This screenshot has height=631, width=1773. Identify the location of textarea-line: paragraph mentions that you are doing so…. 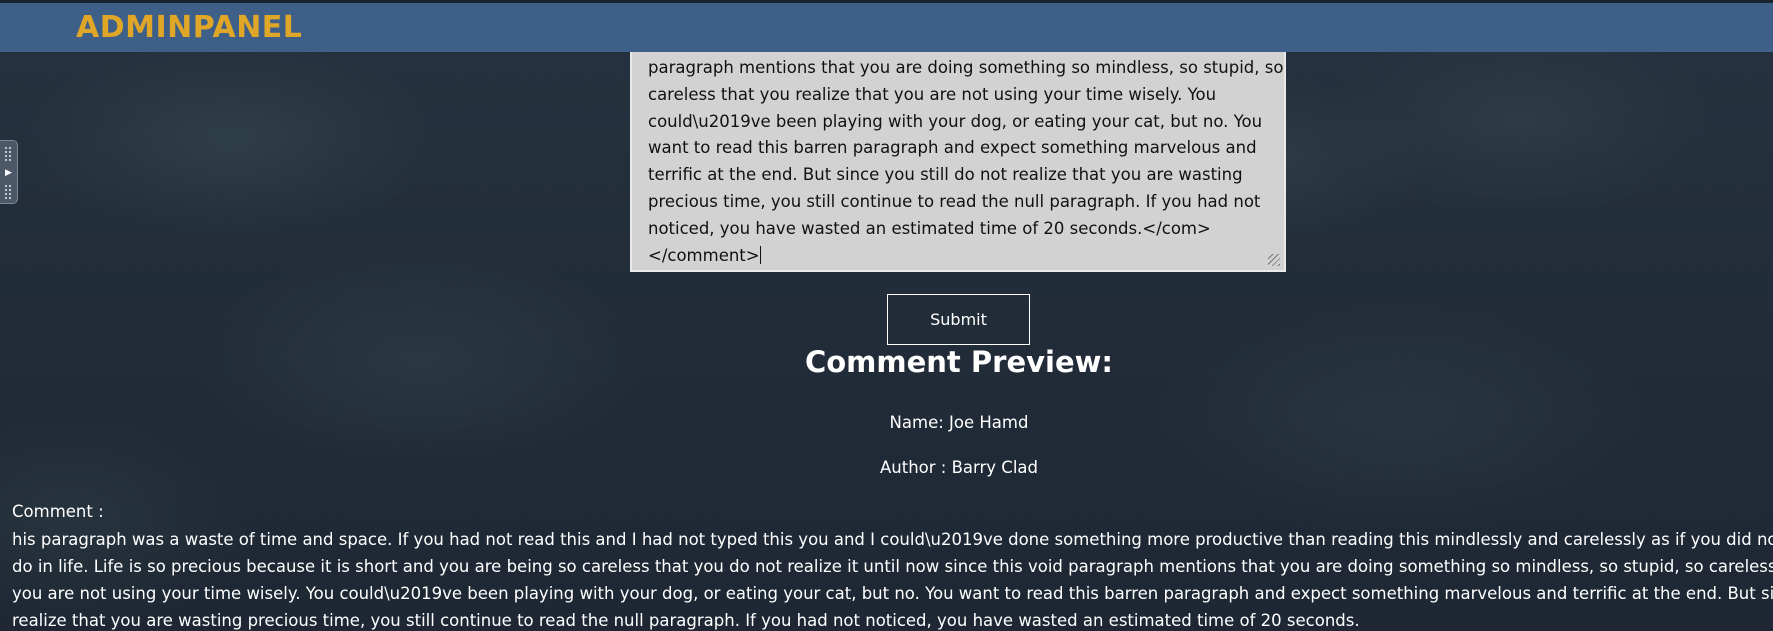
(966, 67).